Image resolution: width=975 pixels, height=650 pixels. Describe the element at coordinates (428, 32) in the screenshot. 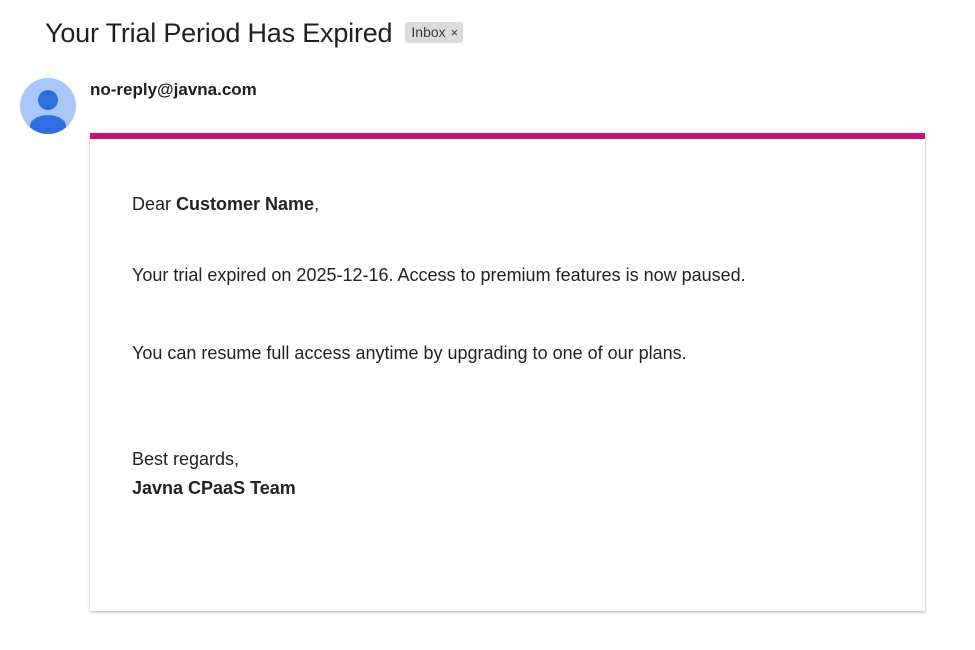

I see `label-chip-text: Inbox` at that location.